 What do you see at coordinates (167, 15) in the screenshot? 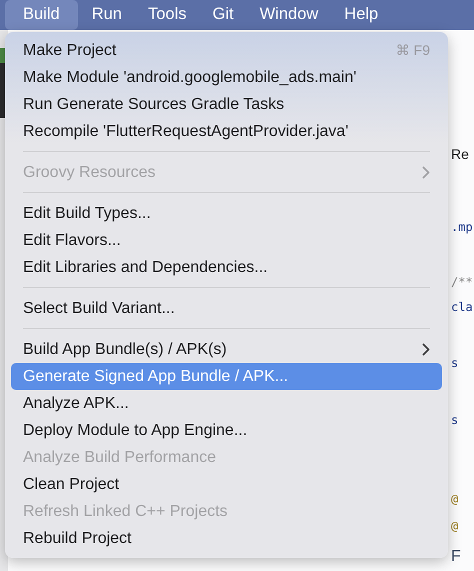
I see `menu-bar-item: Tools` at bounding box center [167, 15].